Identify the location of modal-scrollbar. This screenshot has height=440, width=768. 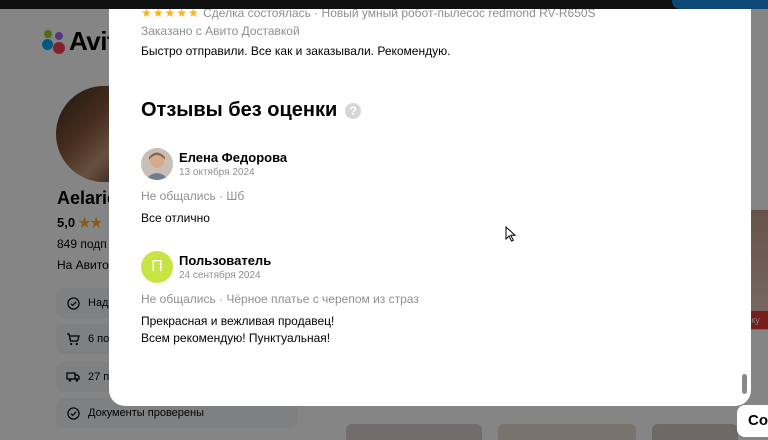
(744, 384).